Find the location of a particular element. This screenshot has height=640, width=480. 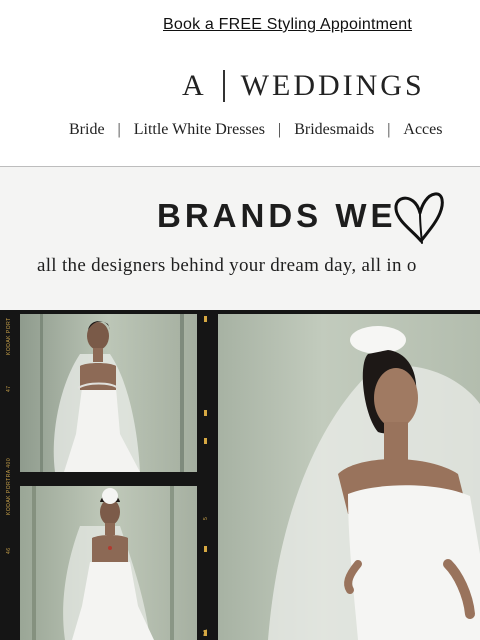

film-edge-label: 46 is located at coordinates (9, 550).